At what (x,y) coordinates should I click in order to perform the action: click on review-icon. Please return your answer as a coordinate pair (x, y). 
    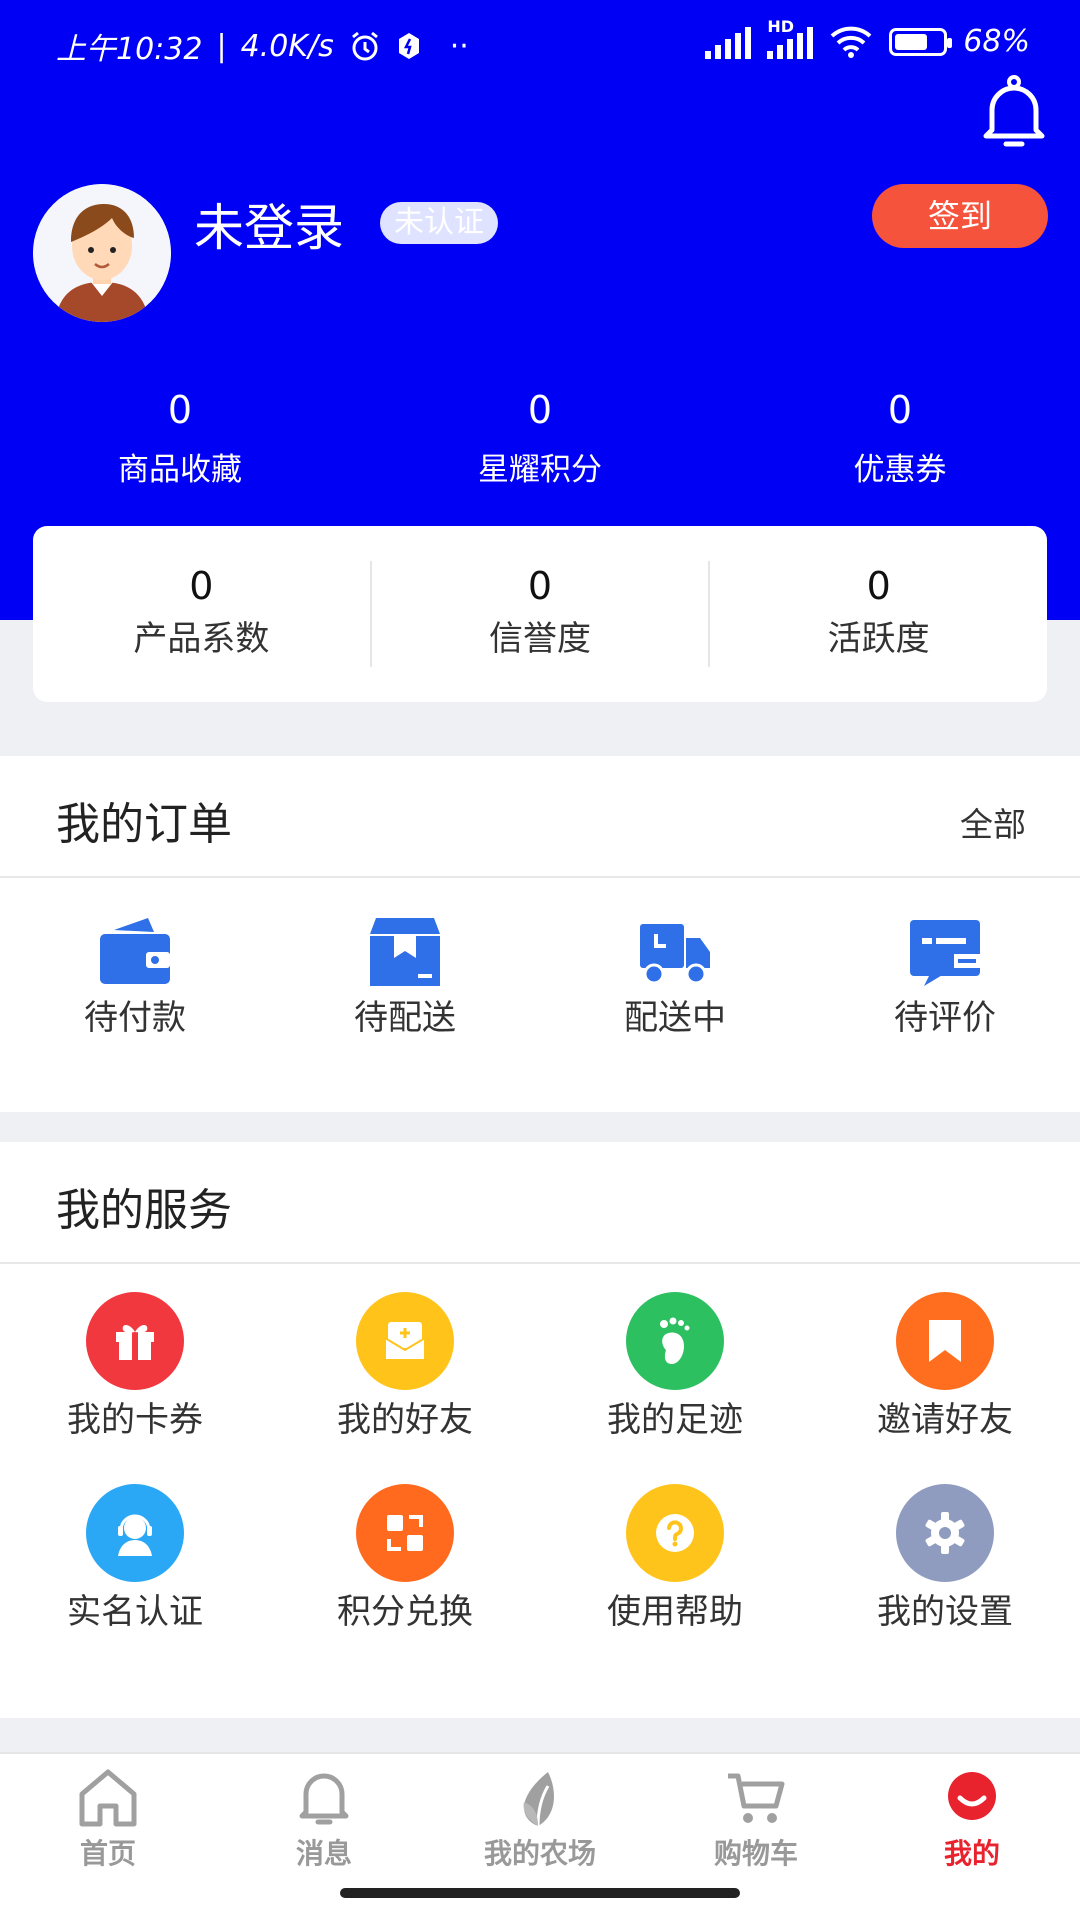
    Looking at the image, I should click on (945, 953).